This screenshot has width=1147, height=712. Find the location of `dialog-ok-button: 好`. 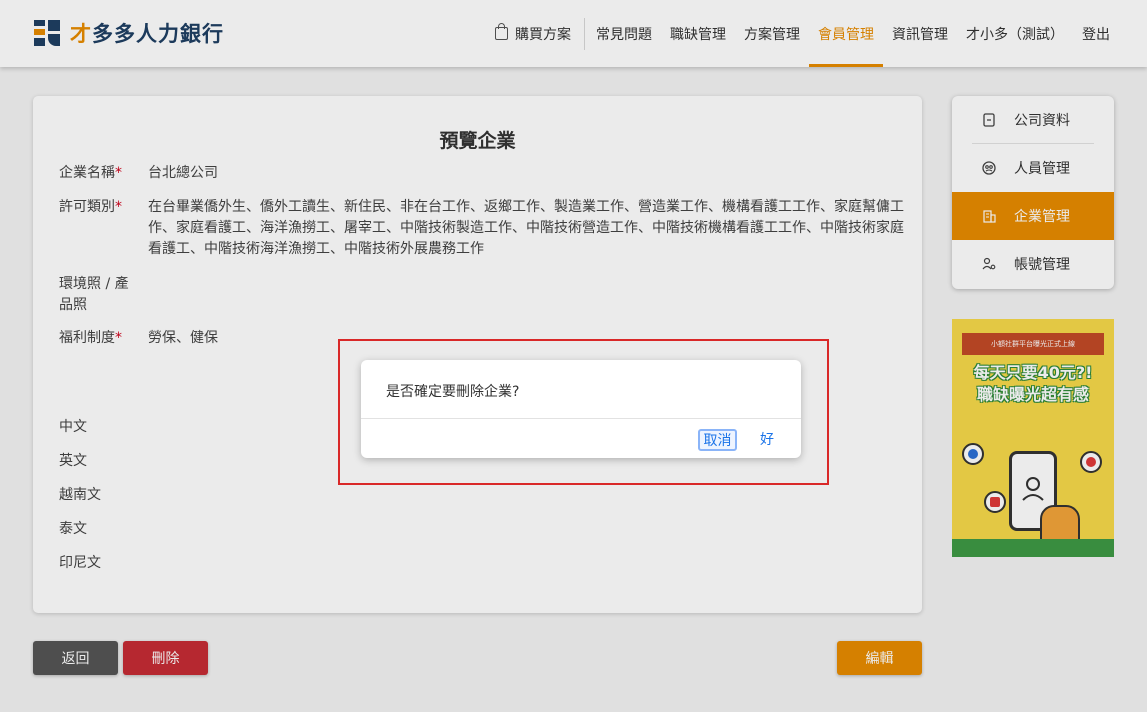

dialog-ok-button: 好 is located at coordinates (767, 440).